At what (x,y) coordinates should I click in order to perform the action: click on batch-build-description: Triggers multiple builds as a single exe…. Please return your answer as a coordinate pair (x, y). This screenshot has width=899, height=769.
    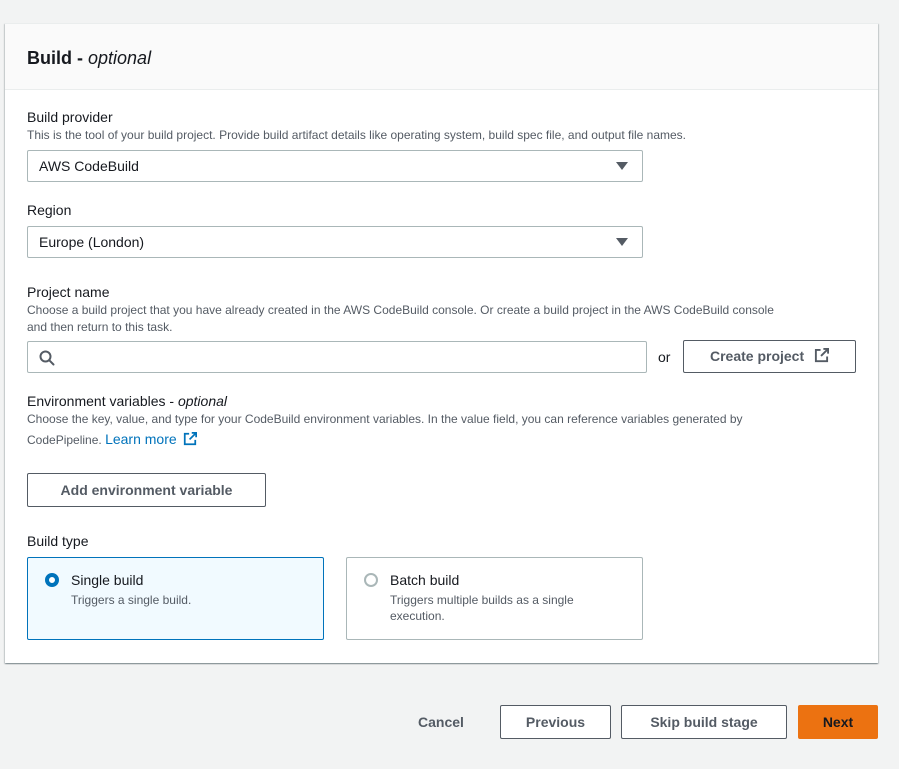
    Looking at the image, I should click on (482, 608).